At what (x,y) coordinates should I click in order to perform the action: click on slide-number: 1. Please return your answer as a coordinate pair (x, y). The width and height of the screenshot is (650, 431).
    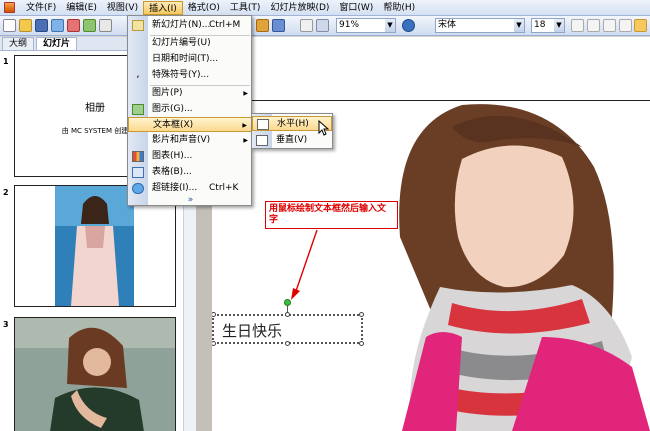
    Looking at the image, I should click on (6, 61).